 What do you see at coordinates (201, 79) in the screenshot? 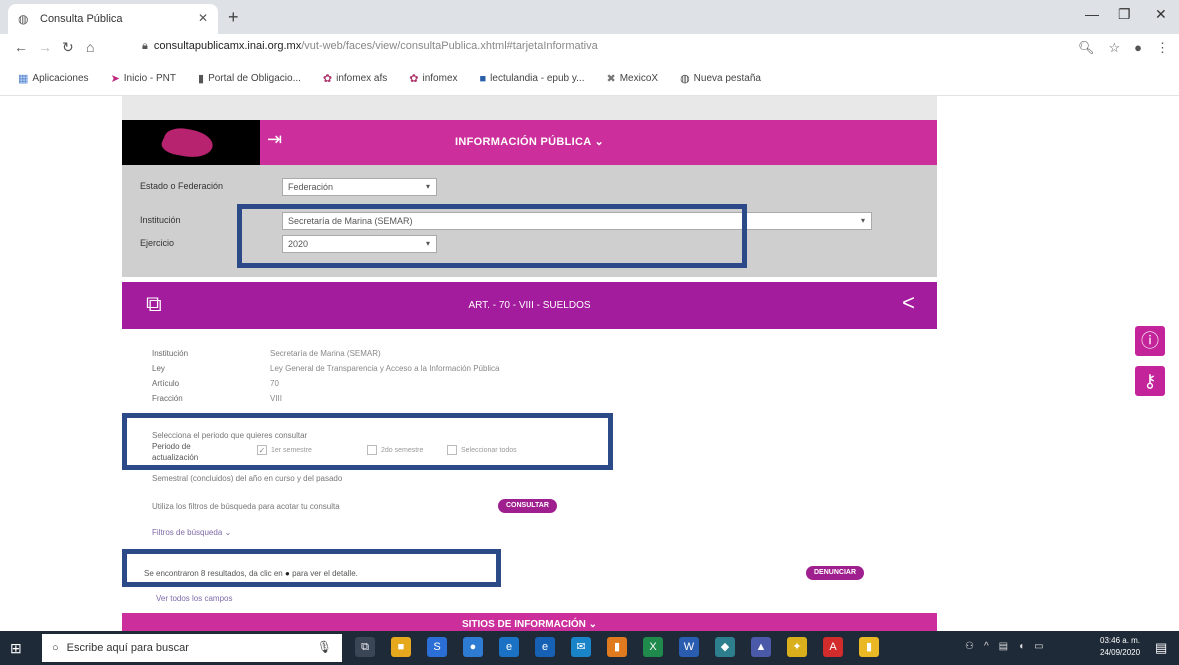
I see `document-icon: ▮` at bounding box center [201, 79].